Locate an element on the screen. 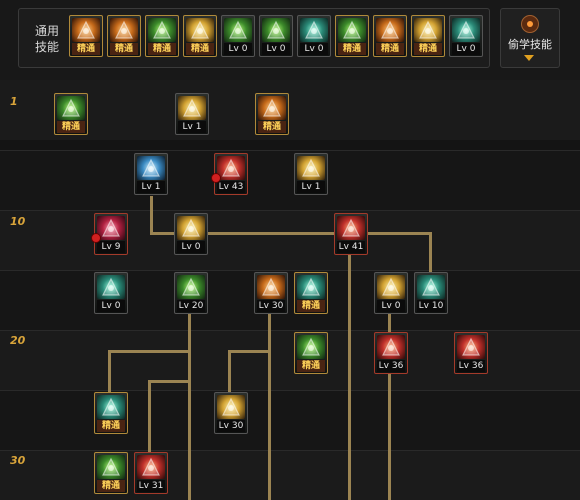 Image resolution: width=580 pixels, height=500 pixels. level-marker: 20 is located at coordinates (18, 340).